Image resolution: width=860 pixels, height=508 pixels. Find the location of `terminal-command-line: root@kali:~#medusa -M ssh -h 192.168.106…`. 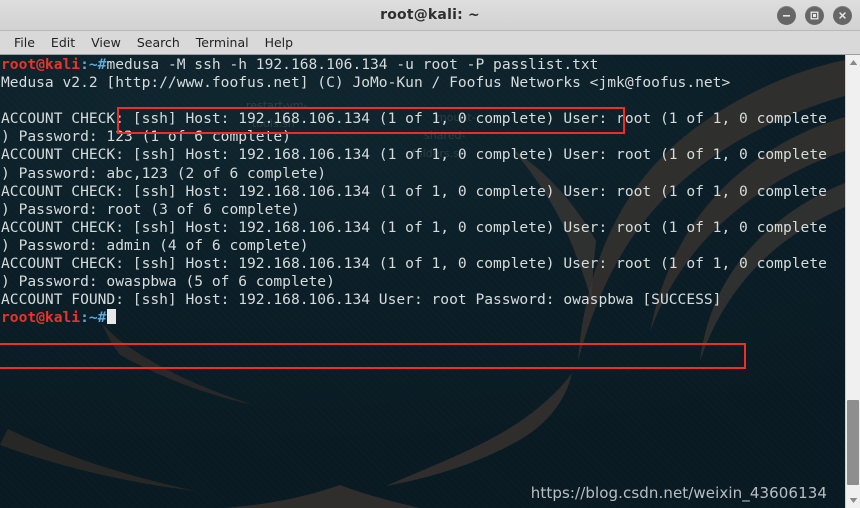

terminal-command-line: root@kali:~#medusa -M ssh -h 192.168.106… is located at coordinates (423, 65).